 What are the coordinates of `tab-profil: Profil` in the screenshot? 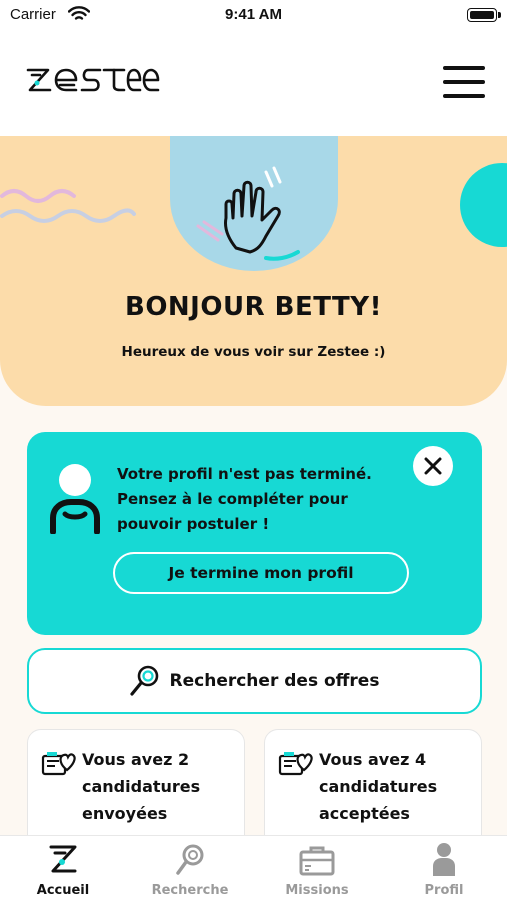 It's located at (444, 868).